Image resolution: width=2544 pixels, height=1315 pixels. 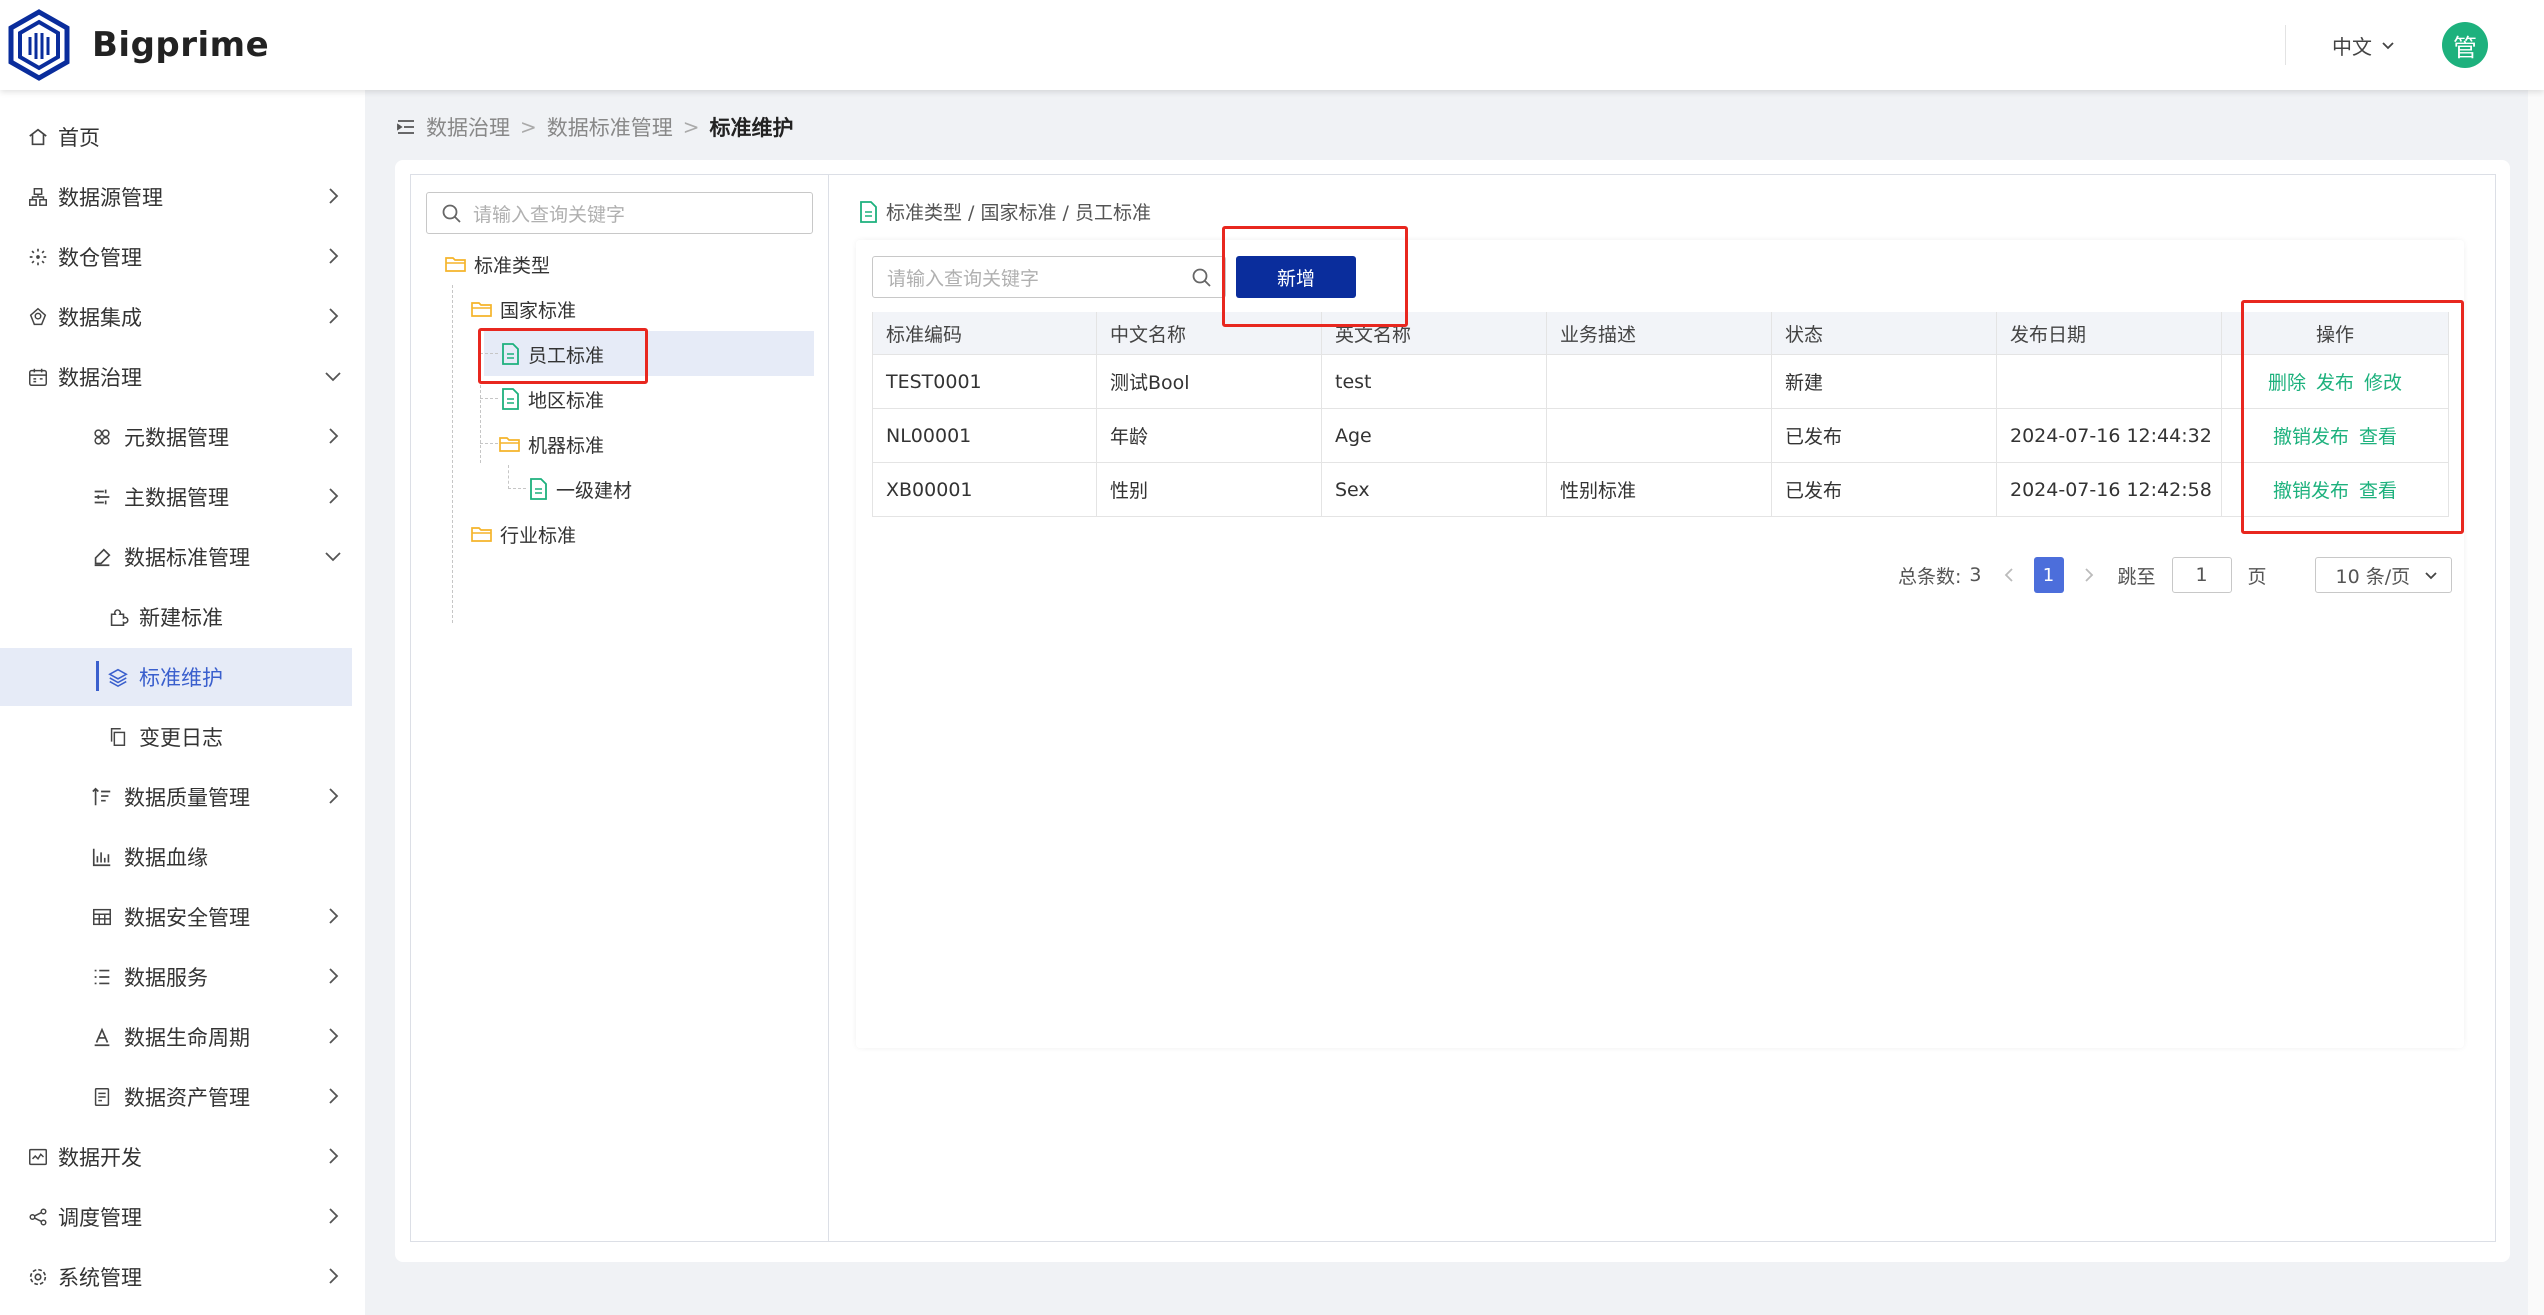 I want to click on highlight-box-tree-node, so click(x=563, y=356).